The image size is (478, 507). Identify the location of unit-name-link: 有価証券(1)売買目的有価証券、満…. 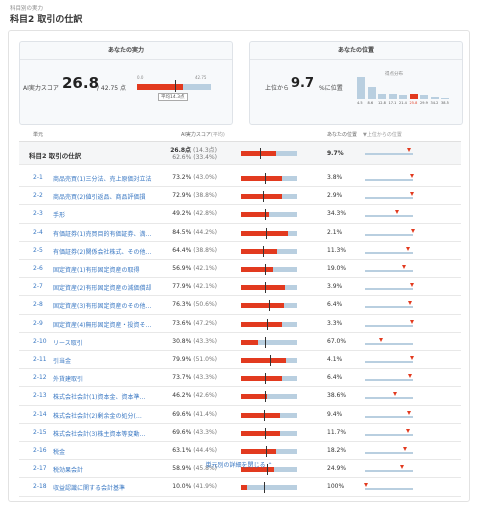
(102, 233).